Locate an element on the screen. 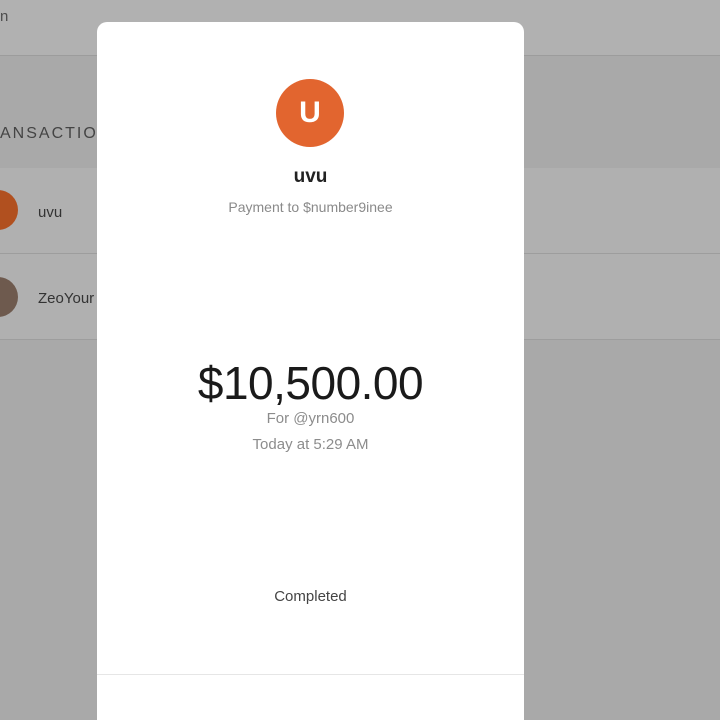 The height and width of the screenshot is (720, 720). payment-amount: $10,500.00 is located at coordinates (310, 383).